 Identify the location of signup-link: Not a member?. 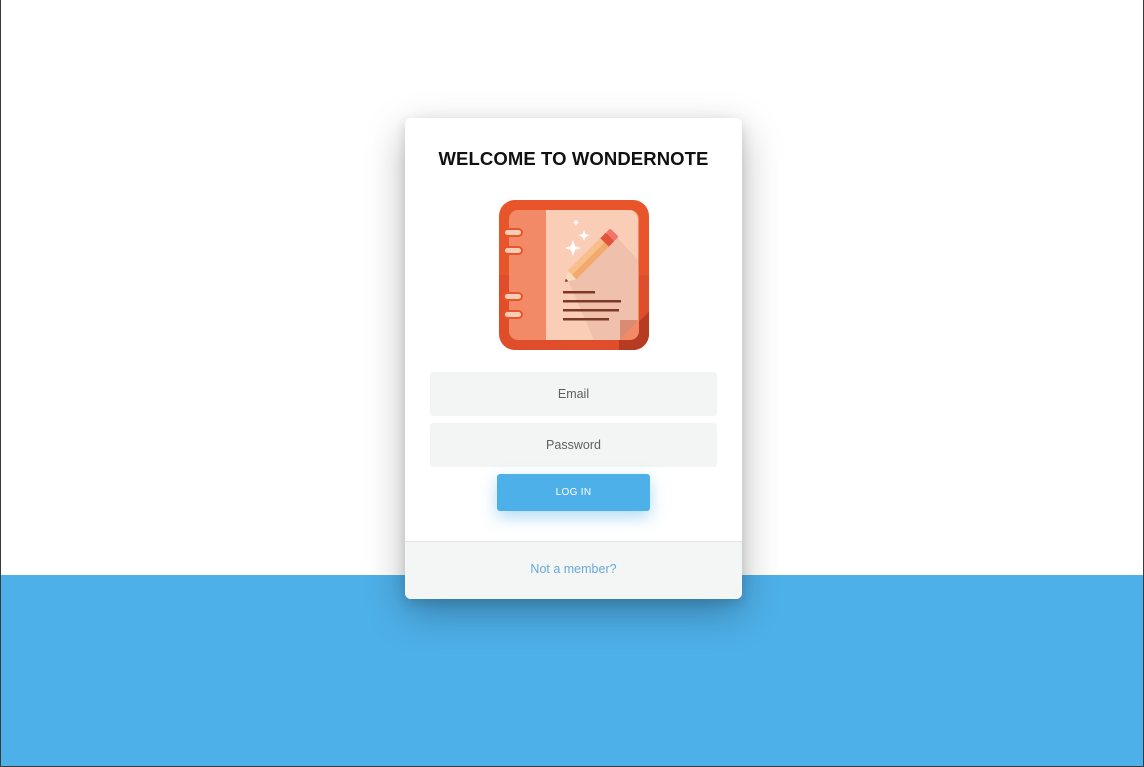
(573, 569).